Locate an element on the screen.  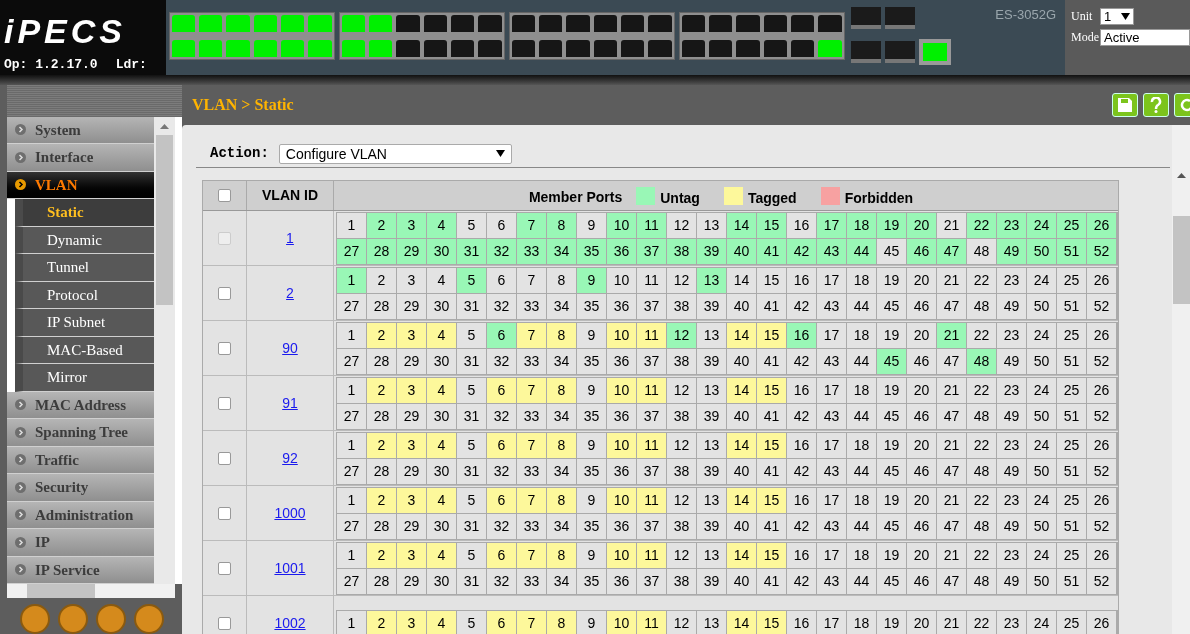
port-cell: 43 is located at coordinates (831, 581).